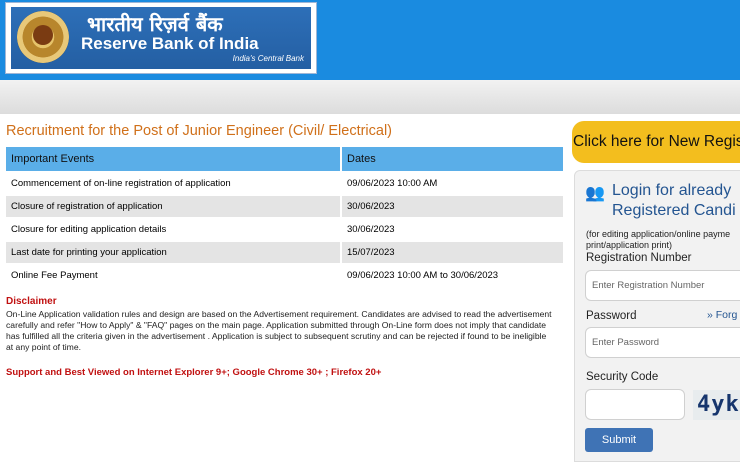 Image resolution: width=740 pixels, height=462 pixels. Describe the element at coordinates (710, 315) in the screenshot. I see `double-chevron-right-icon: »` at that location.